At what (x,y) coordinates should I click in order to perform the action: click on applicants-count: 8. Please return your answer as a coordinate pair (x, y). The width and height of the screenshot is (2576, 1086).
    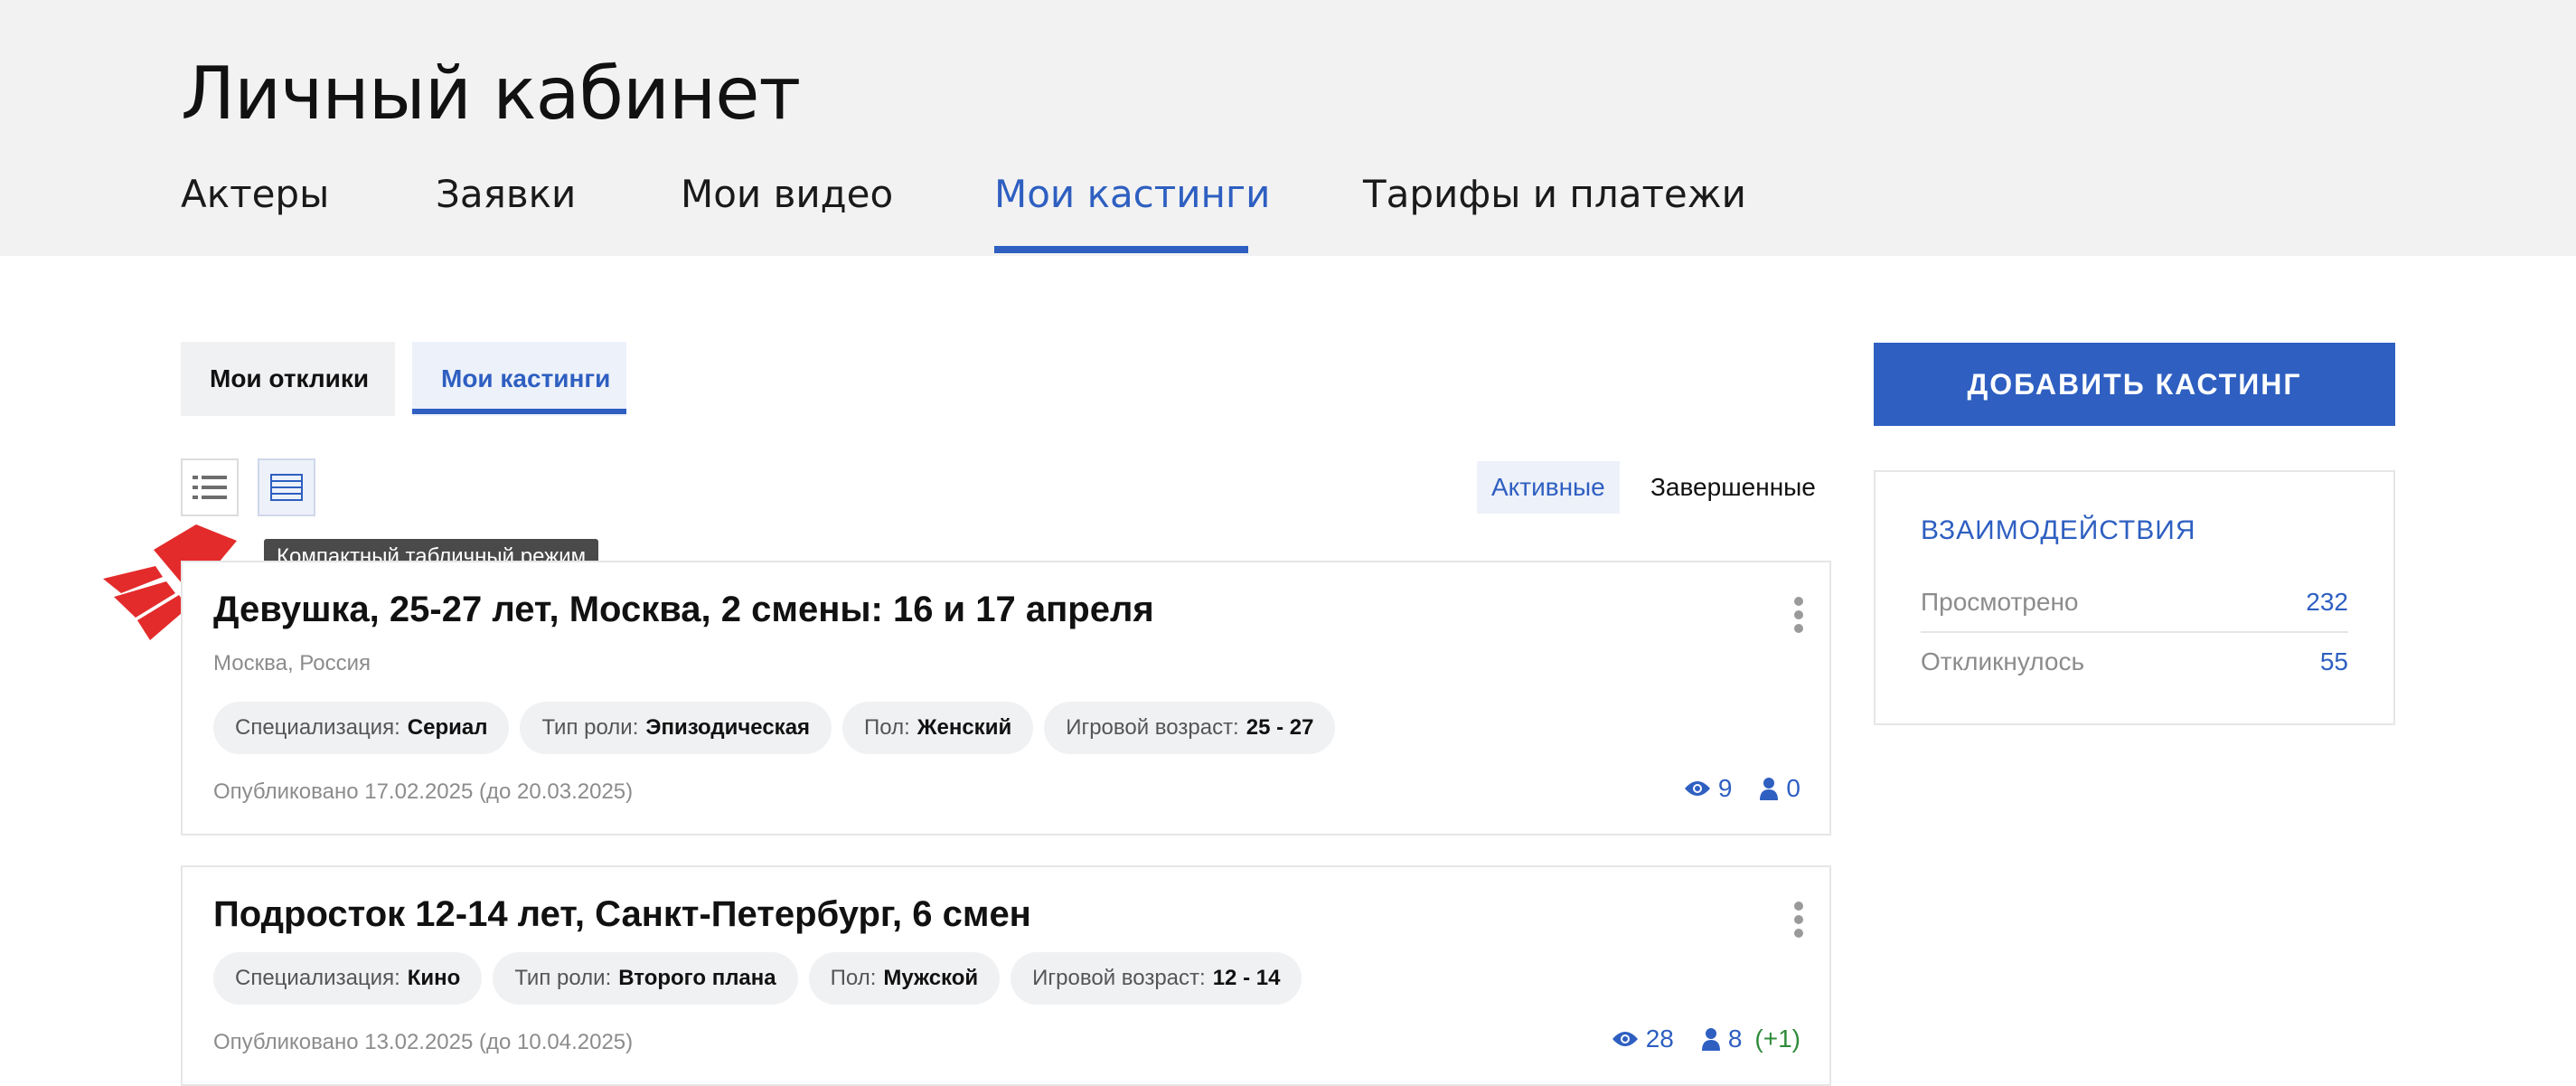
    Looking at the image, I should click on (1735, 1039).